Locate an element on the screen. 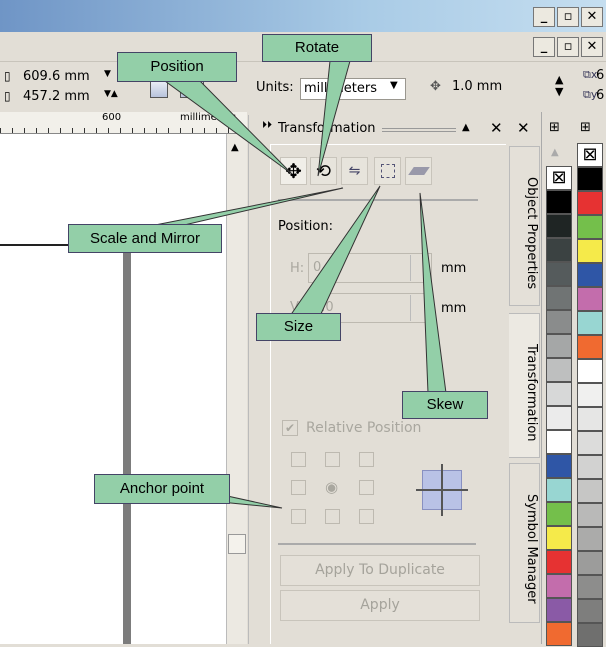 This screenshot has width=606, height=647. size-pointer is located at coordinates (335, 251).